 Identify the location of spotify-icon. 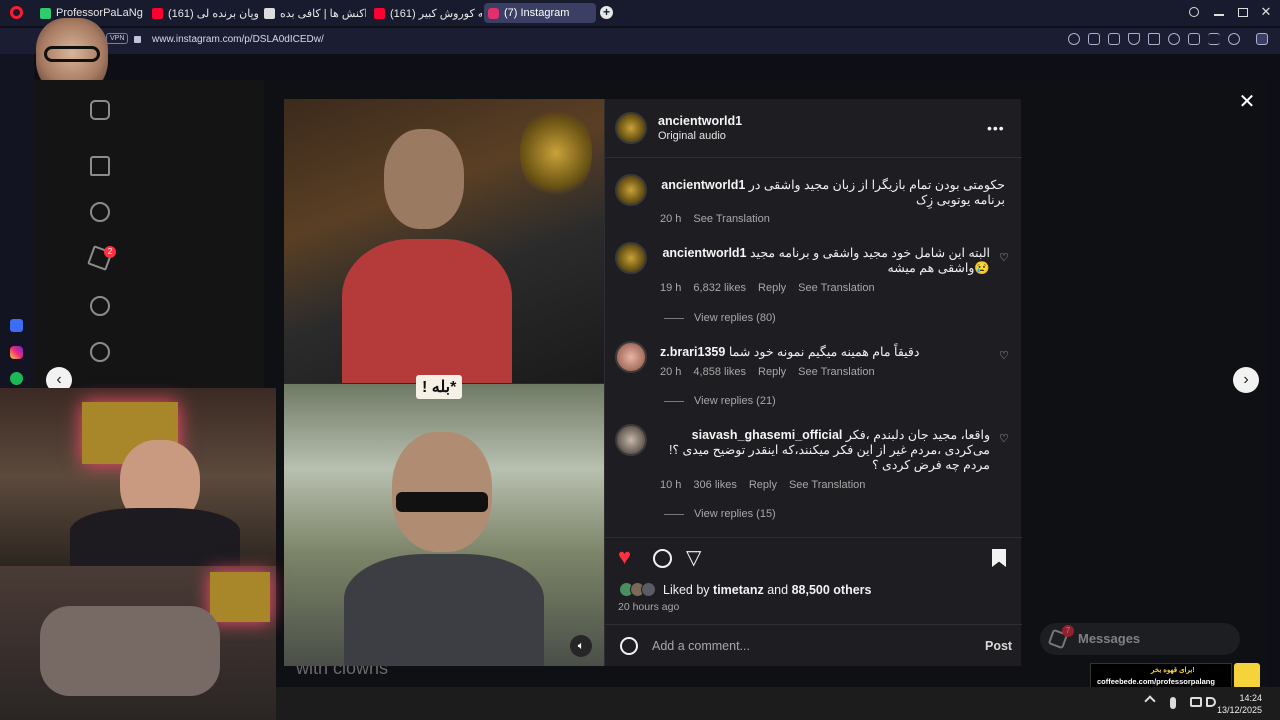
(16, 378).